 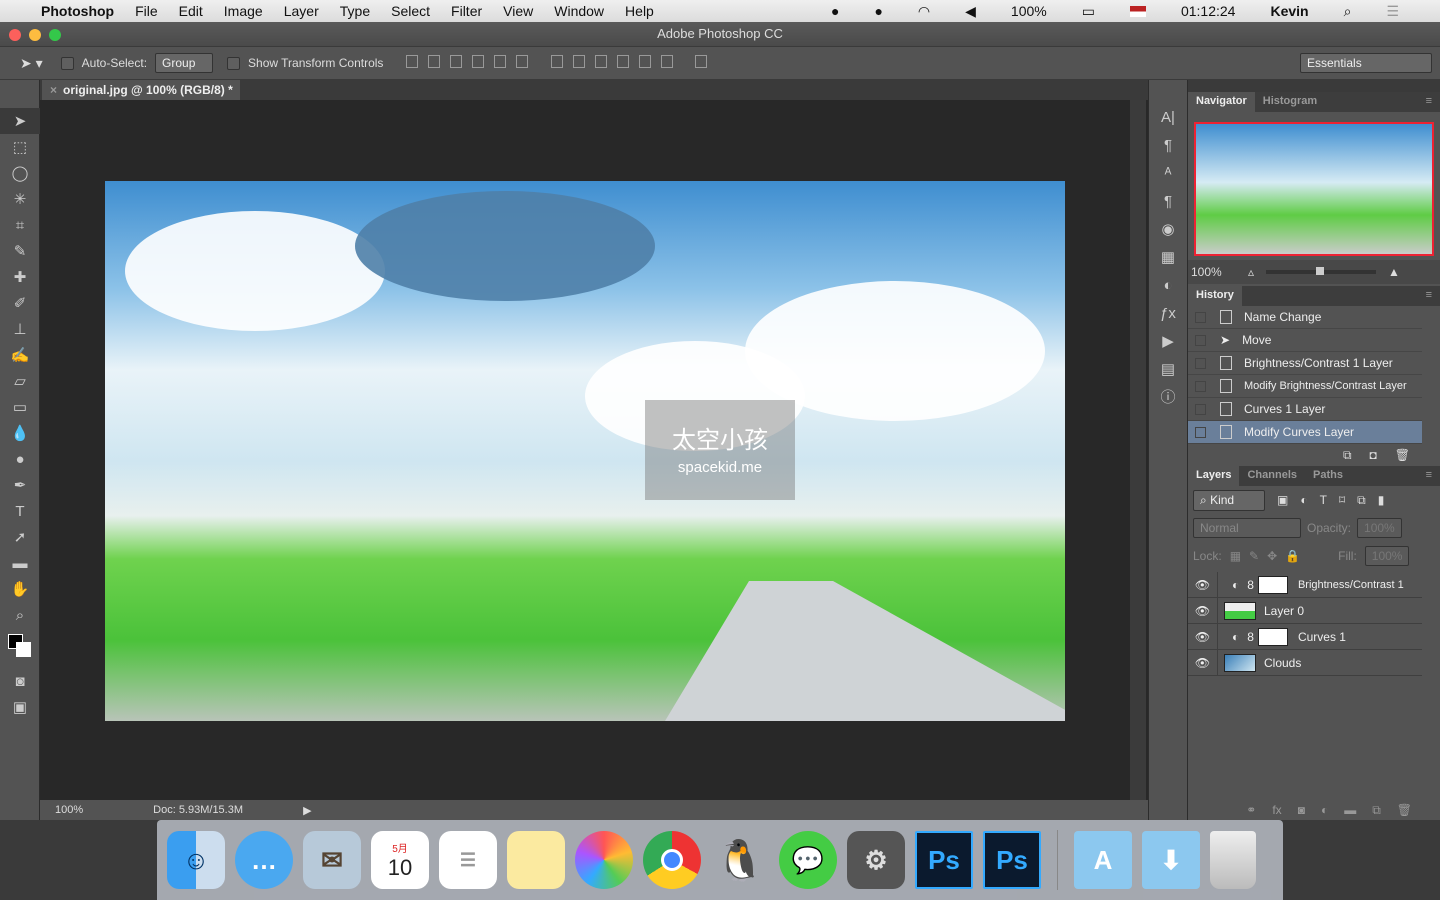 I want to click on layer-name: Layer 0, so click(x=1284, y=611).